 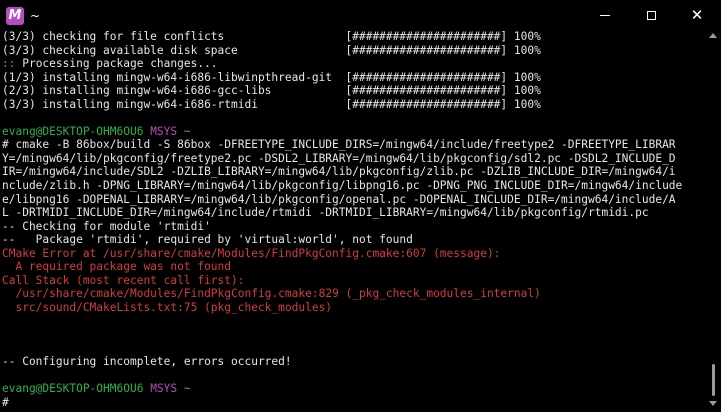 I want to click on terminal-text: Call Stack (most recent call first):, so click(x=123, y=280).